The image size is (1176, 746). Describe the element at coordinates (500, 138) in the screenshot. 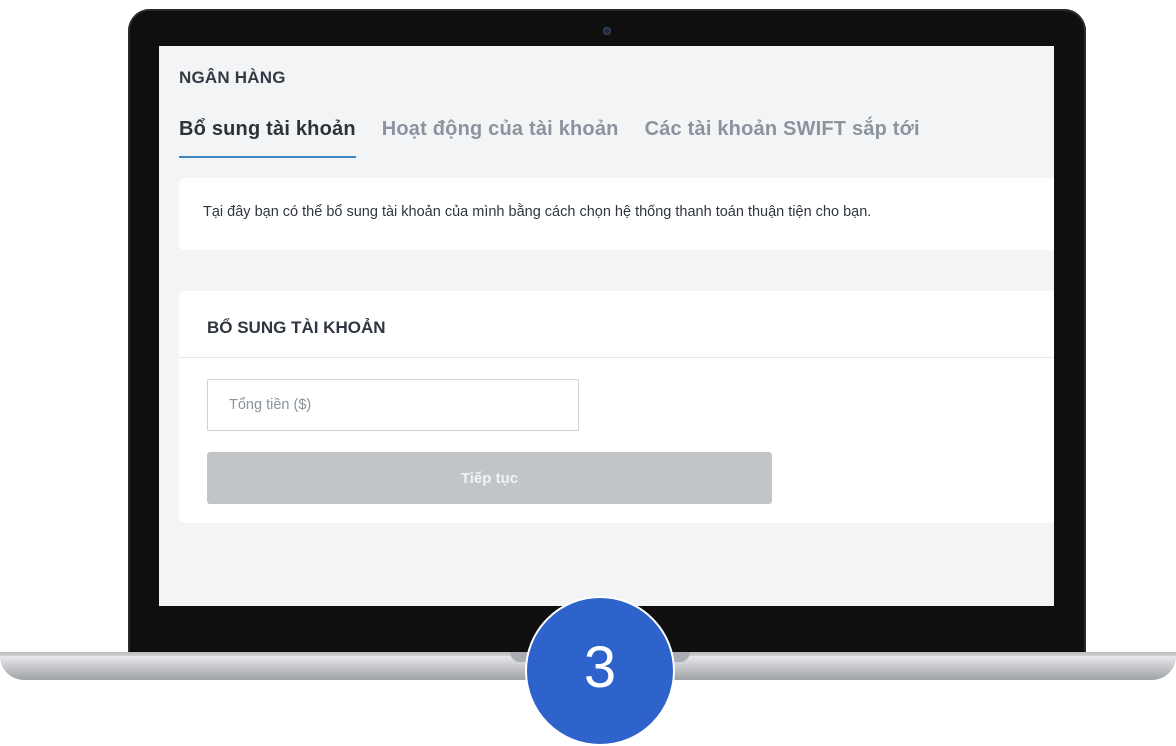

I see `tab-account-activity: Hoạt động của tài khoản` at that location.